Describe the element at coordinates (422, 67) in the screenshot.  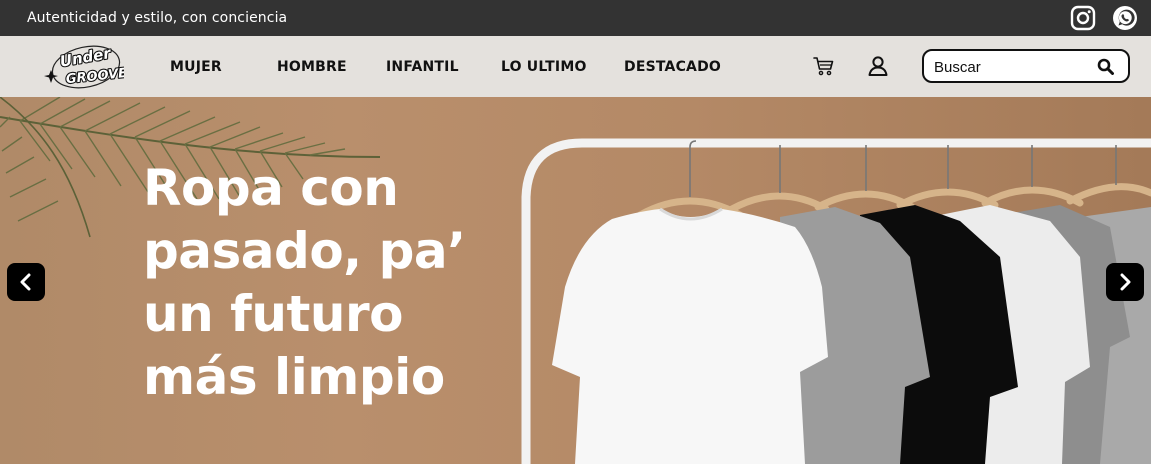
I see `nav-infantil: INFANTIL` at that location.